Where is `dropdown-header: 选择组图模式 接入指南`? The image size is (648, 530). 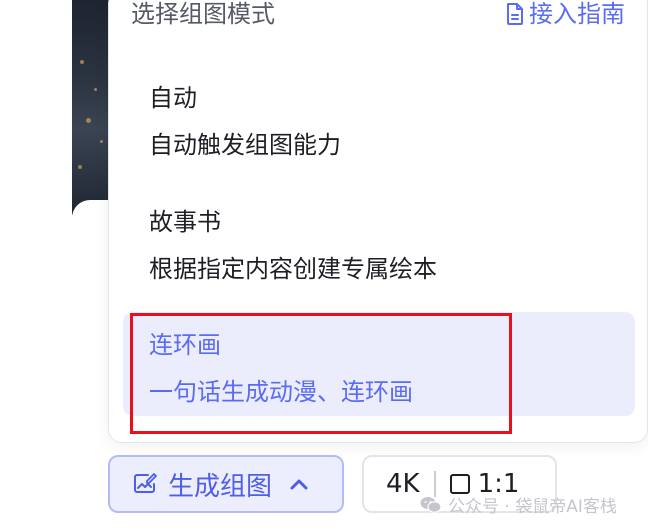 dropdown-header: 选择组图模式 接入指南 is located at coordinates (378, 14).